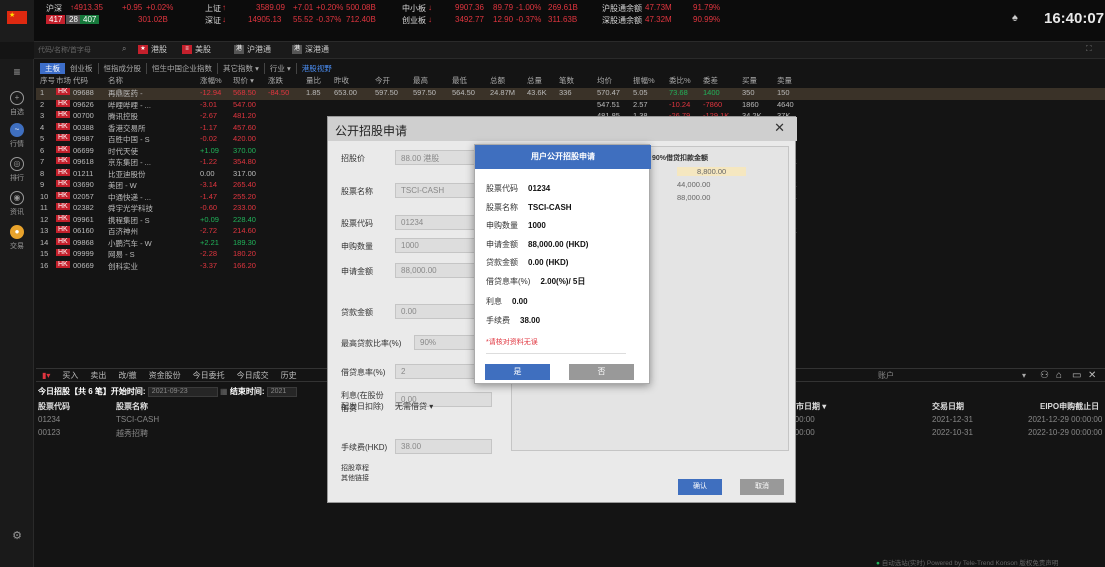  I want to click on table-cell: 547.00, so click(244, 104).